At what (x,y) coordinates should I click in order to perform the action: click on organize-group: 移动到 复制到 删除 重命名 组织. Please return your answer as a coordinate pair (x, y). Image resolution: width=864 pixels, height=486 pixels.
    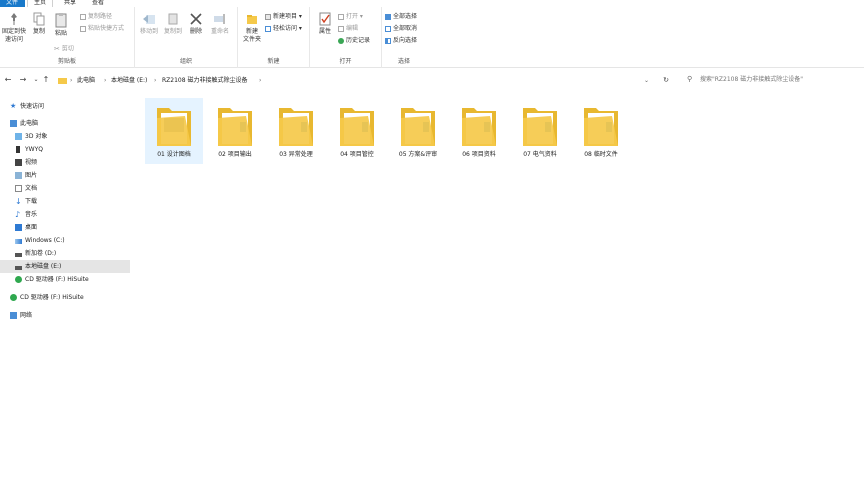
    Looking at the image, I should click on (186, 37).